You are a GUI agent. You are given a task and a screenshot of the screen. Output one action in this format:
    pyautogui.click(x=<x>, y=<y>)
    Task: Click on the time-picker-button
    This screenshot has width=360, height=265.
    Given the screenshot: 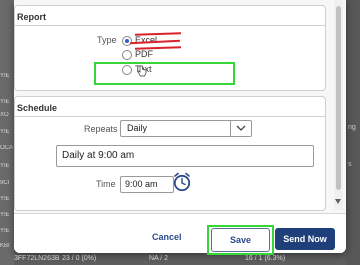 What is the action you would take?
    pyautogui.click(x=182, y=182)
    